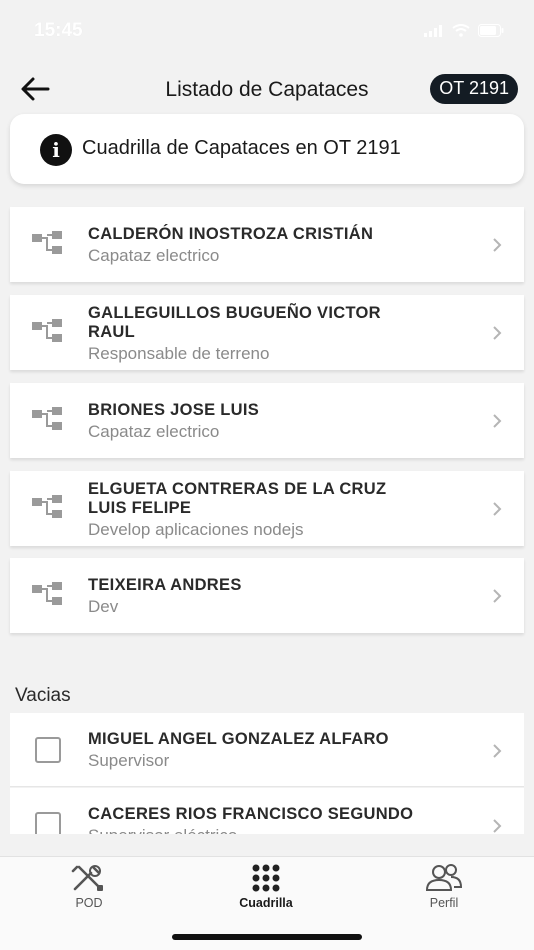 This screenshot has width=534, height=950. Describe the element at coordinates (278, 829) in the screenshot. I see `vacia-role: Supervisor eléctrico` at that location.